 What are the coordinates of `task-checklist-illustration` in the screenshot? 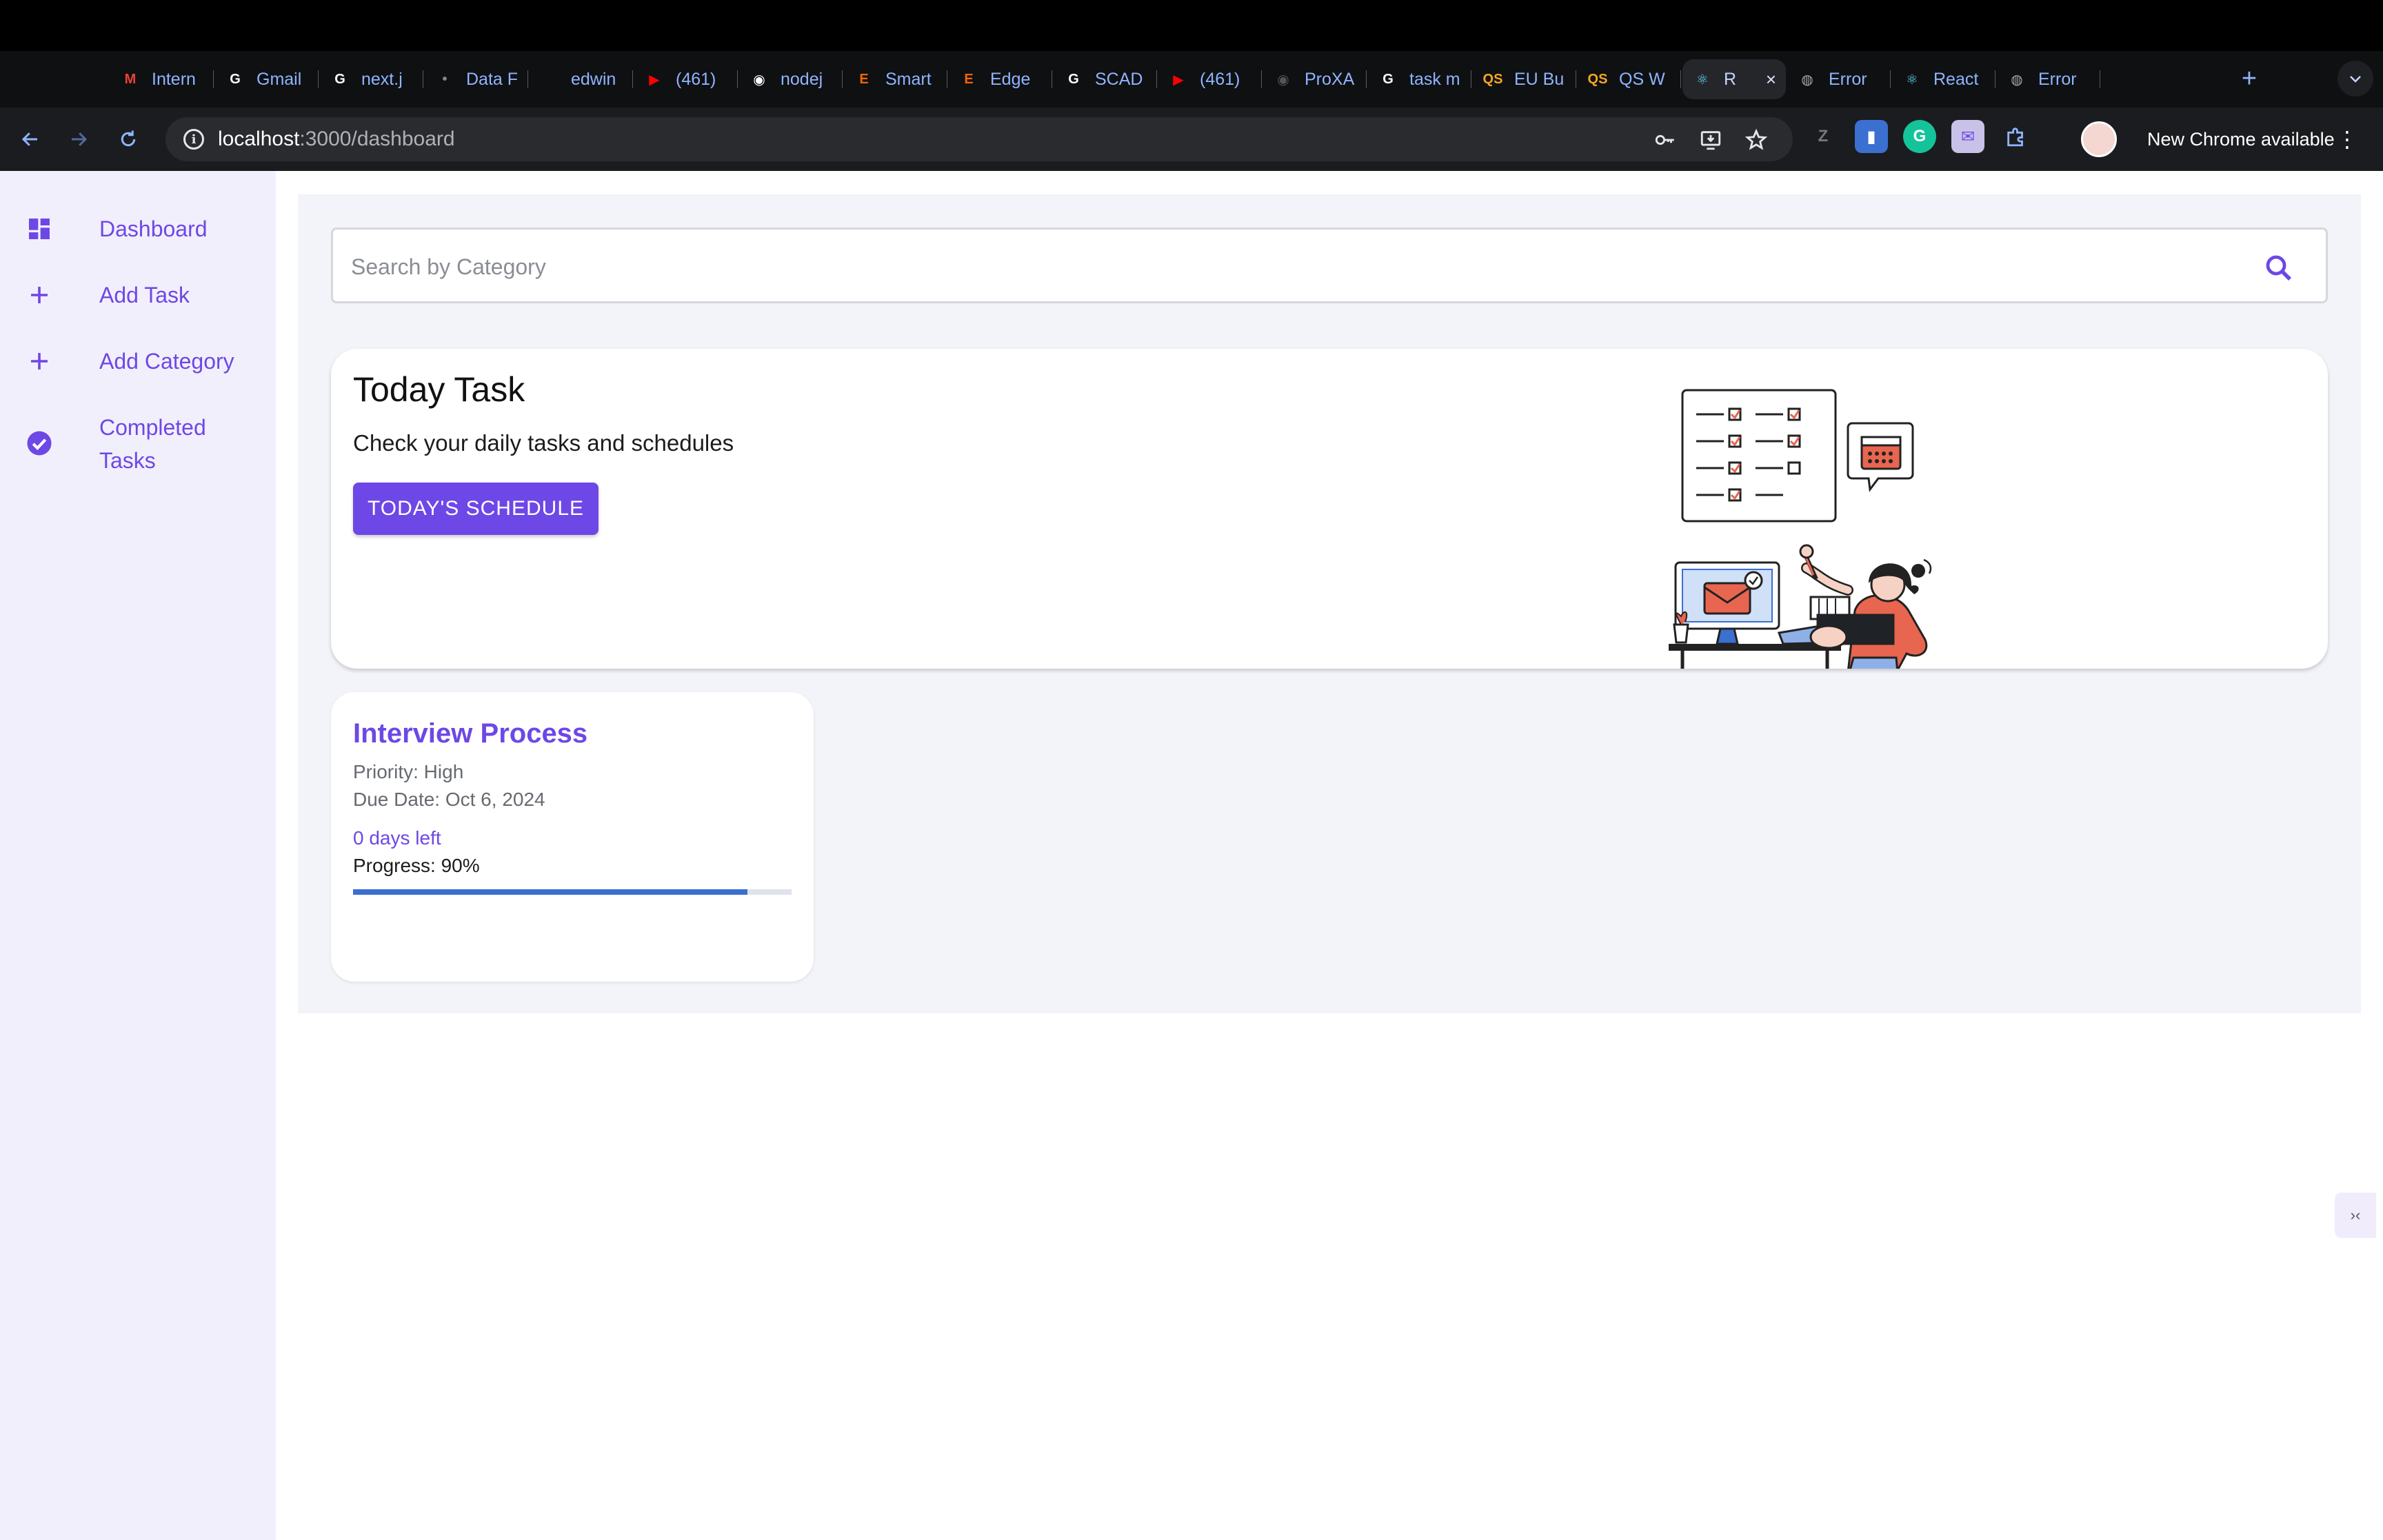 It's located at (1800, 529).